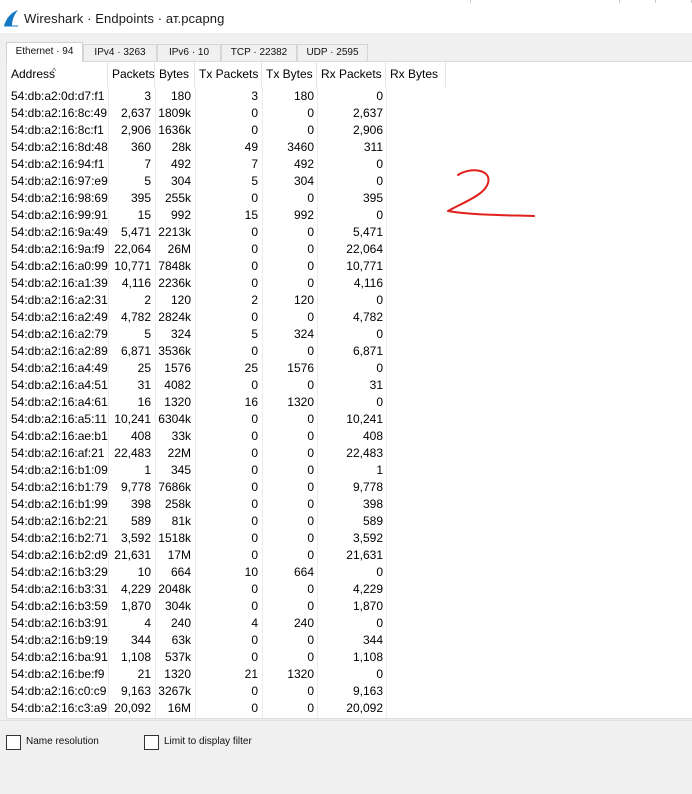 The width and height of the screenshot is (692, 794). Describe the element at coordinates (349, 147) in the screenshot. I see `table-row: 54:db:a2:16:8d:48 360 28k 49 3460 311` at that location.